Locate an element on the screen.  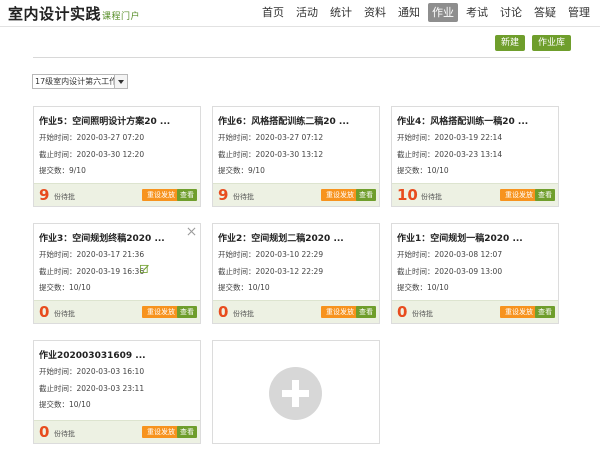
toolbar-divider is located at coordinates (291, 57).